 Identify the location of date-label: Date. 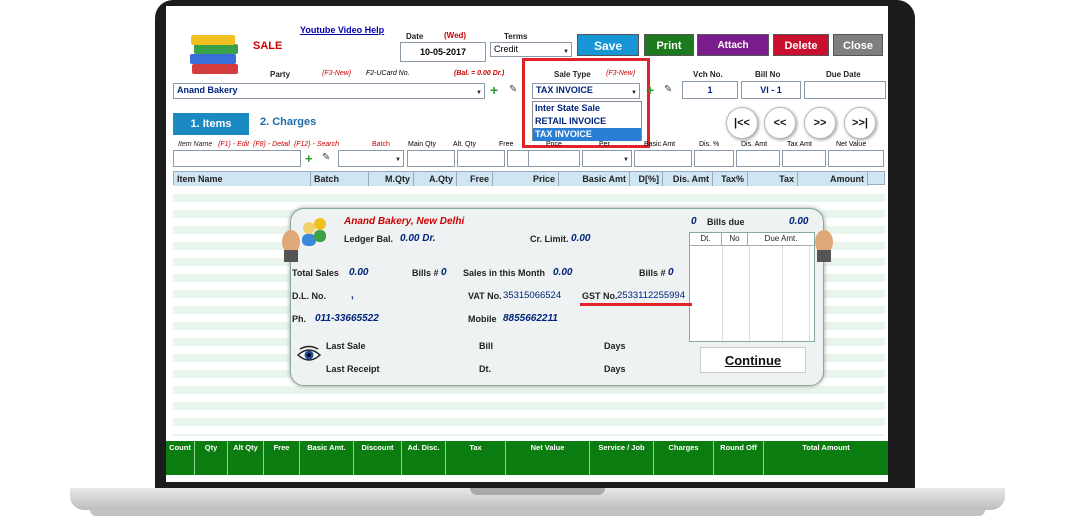
(415, 36).